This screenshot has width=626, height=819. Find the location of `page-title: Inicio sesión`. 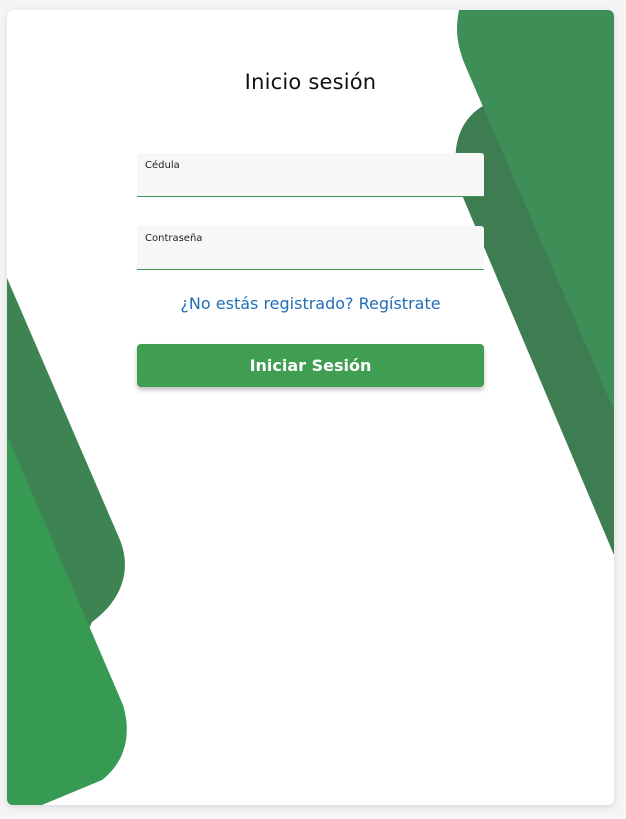

page-title: Inicio sesión is located at coordinates (310, 82).